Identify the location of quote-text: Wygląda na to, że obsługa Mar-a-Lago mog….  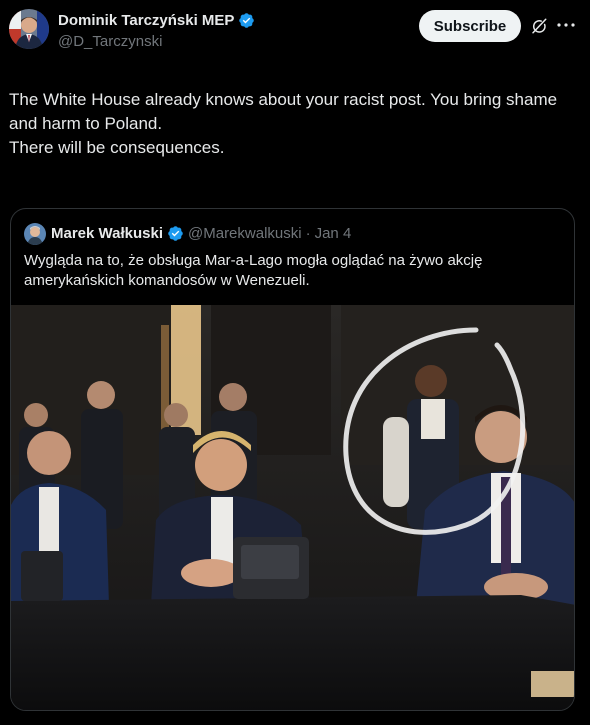
(253, 270).